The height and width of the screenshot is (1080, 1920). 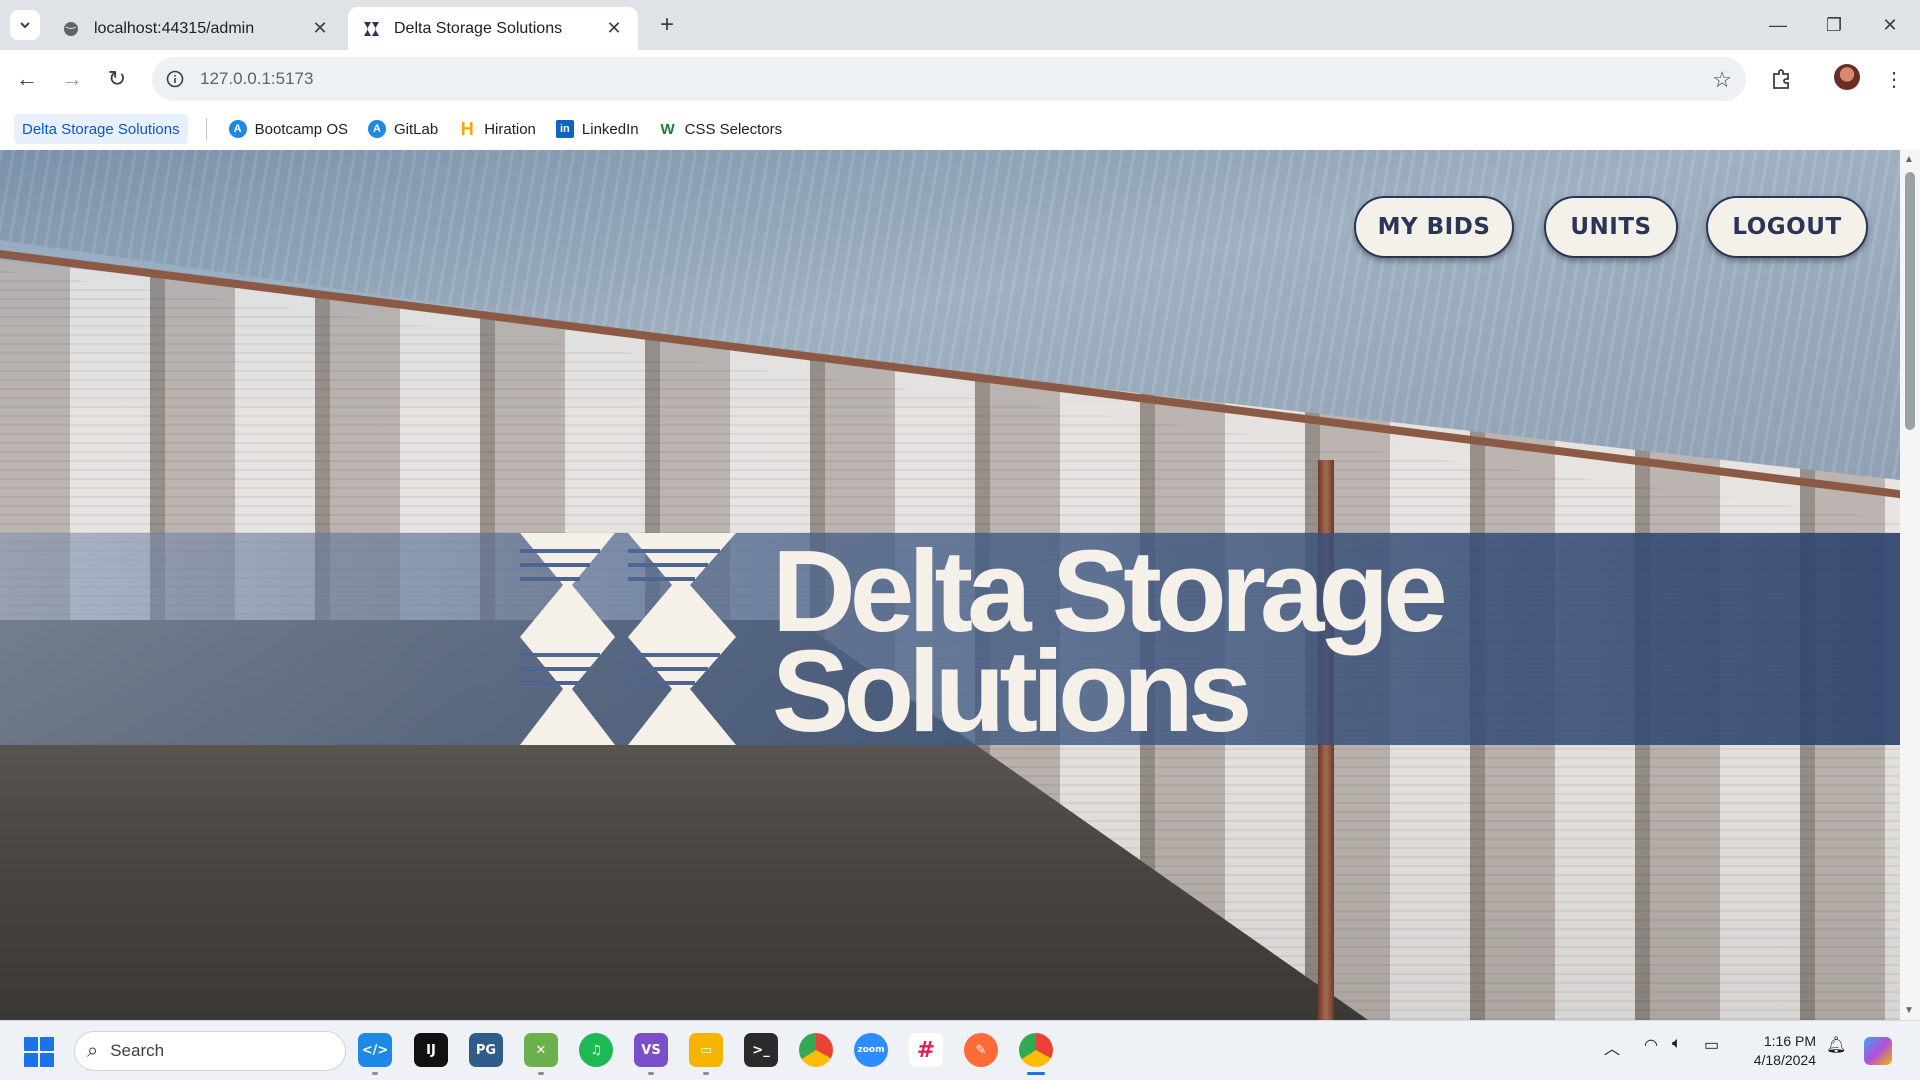 What do you see at coordinates (72, 79) in the screenshot?
I see `forward-arrow-icon: →` at bounding box center [72, 79].